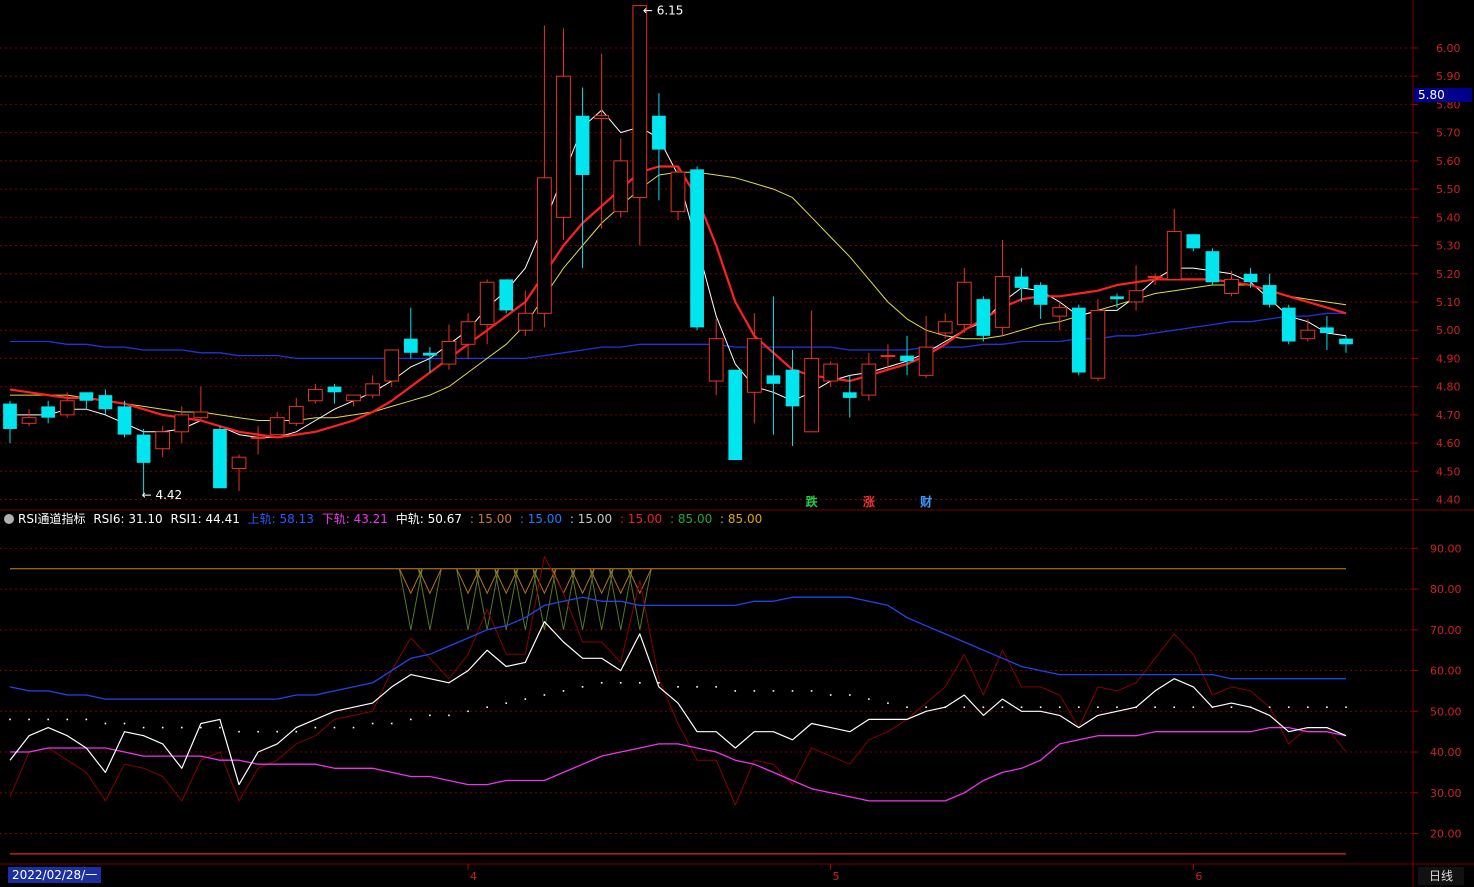  What do you see at coordinates (1448, 274) in the screenshot?
I see `price-tick-label: 5.20` at bounding box center [1448, 274].